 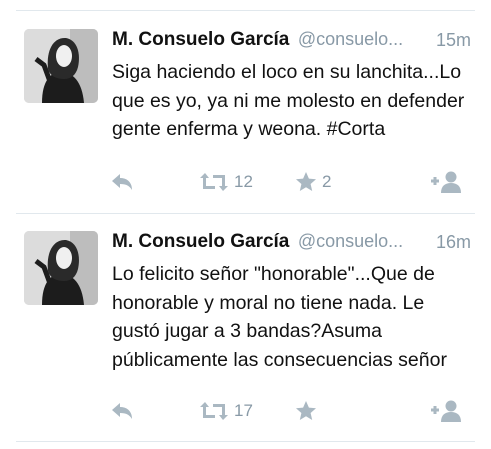 I want to click on retweet-button: 17, so click(x=226, y=411).